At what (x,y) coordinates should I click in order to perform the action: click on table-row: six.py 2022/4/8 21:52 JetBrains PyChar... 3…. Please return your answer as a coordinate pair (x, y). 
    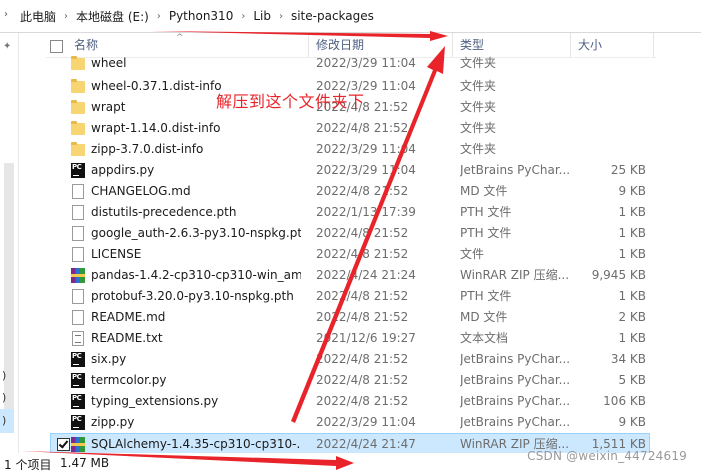
    Looking at the image, I should click on (348, 359).